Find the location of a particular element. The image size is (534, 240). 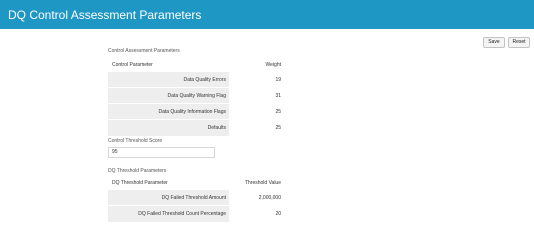

column-header-control-parameter: Control Parameter is located at coordinates (132, 65).